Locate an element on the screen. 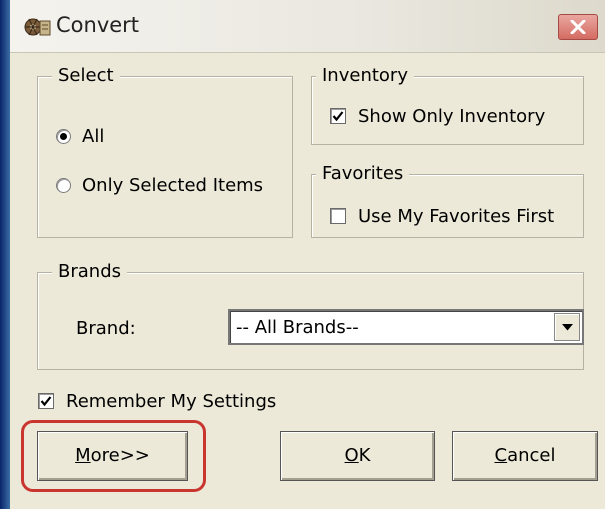 This screenshot has height=509, width=605. radio-only-selected: Only Selected Items is located at coordinates (159, 186).